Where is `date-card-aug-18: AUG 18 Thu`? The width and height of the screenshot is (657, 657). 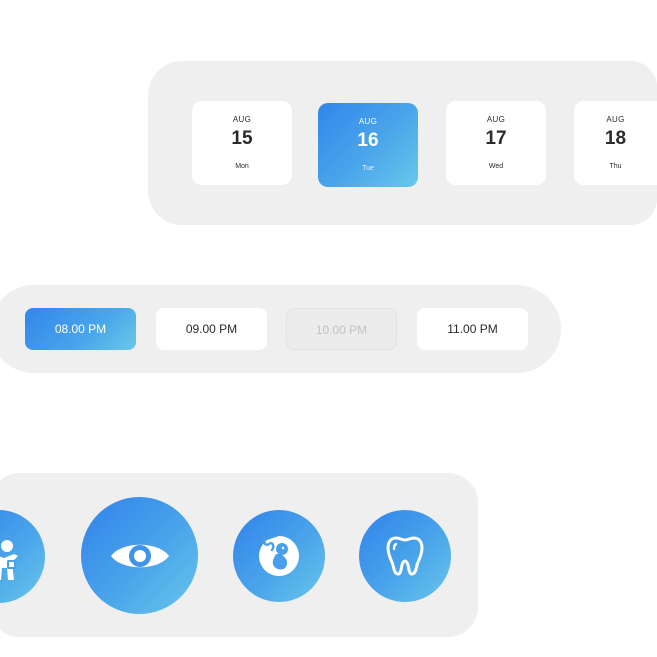 date-card-aug-18: AUG 18 Thu is located at coordinates (615, 143).